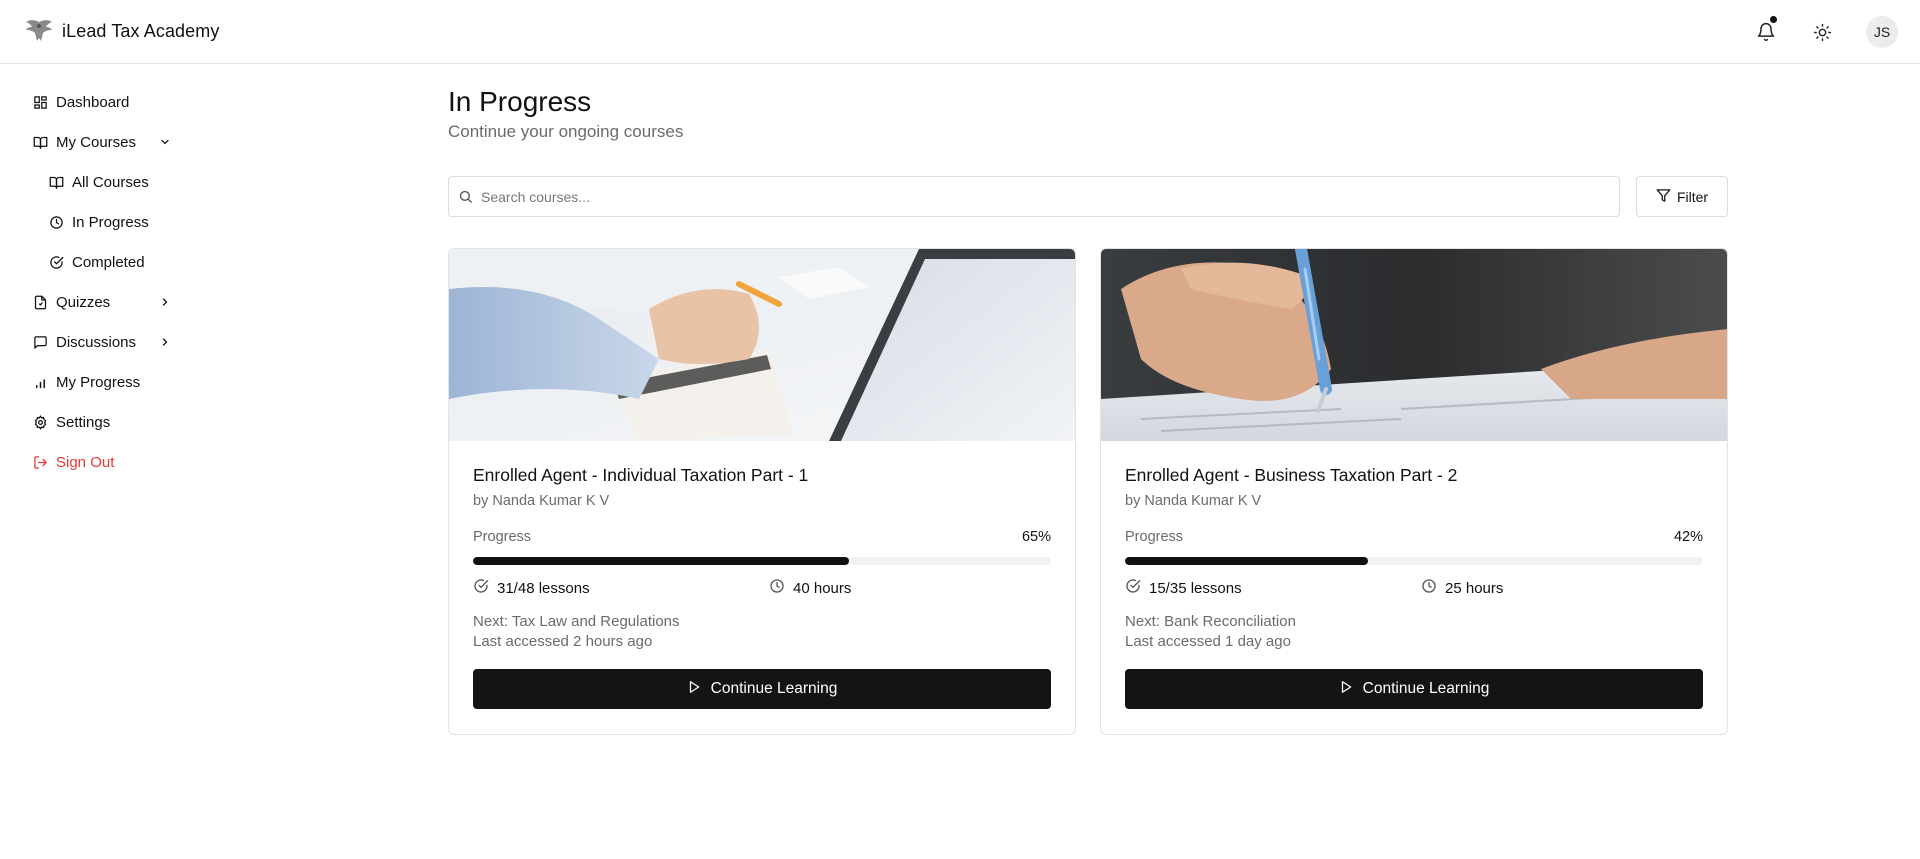 The image size is (1920, 859). What do you see at coordinates (1036, 537) in the screenshot?
I see `progress-percent: 65%` at bounding box center [1036, 537].